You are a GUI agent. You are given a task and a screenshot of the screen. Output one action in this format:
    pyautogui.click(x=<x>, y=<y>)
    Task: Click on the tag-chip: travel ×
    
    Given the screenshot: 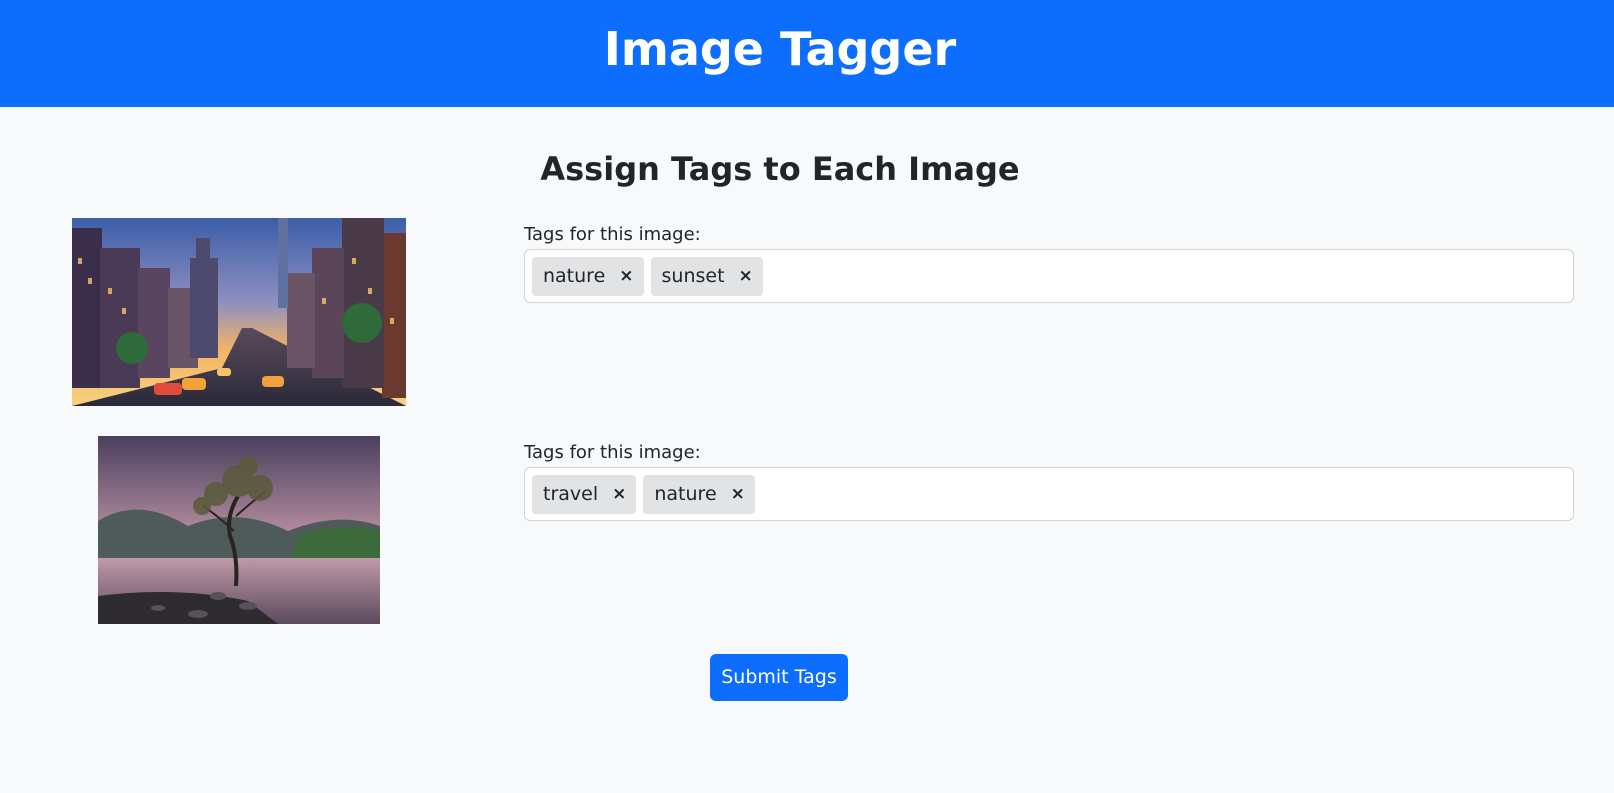 What is the action you would take?
    pyautogui.click(x=584, y=494)
    